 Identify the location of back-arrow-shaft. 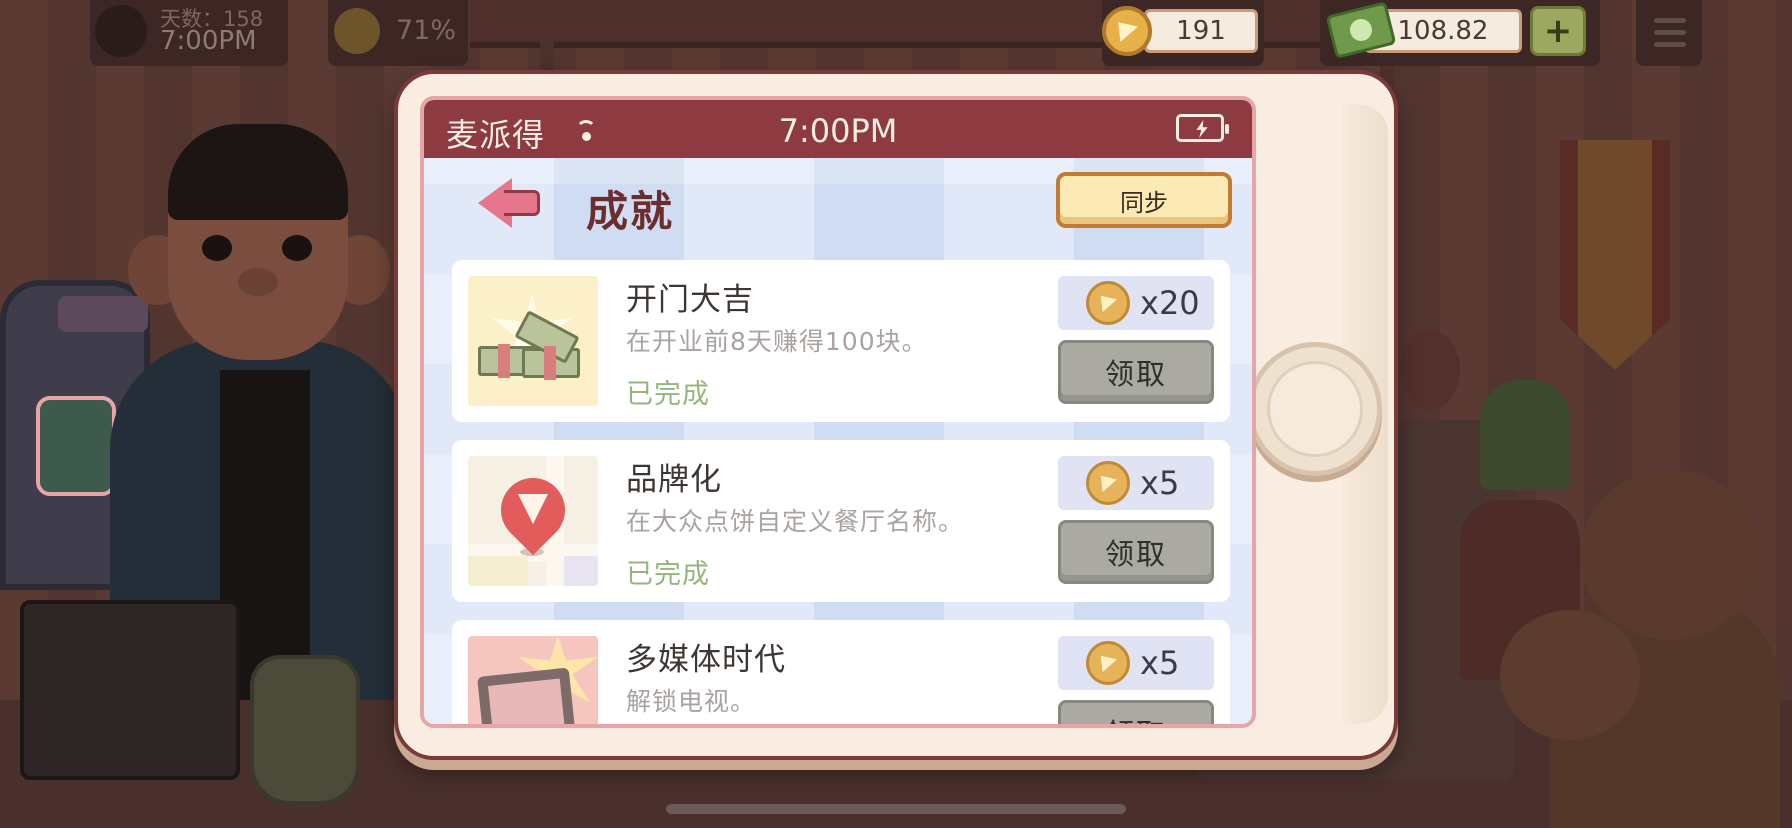
(522, 203).